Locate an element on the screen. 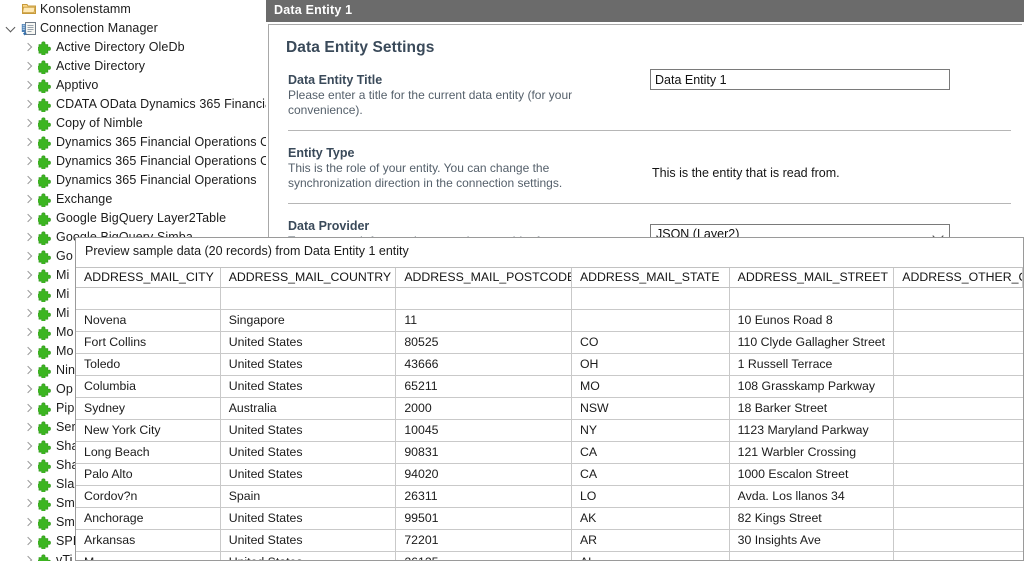 The width and height of the screenshot is (1024, 561). table-cell: Toledo is located at coordinates (148, 364).